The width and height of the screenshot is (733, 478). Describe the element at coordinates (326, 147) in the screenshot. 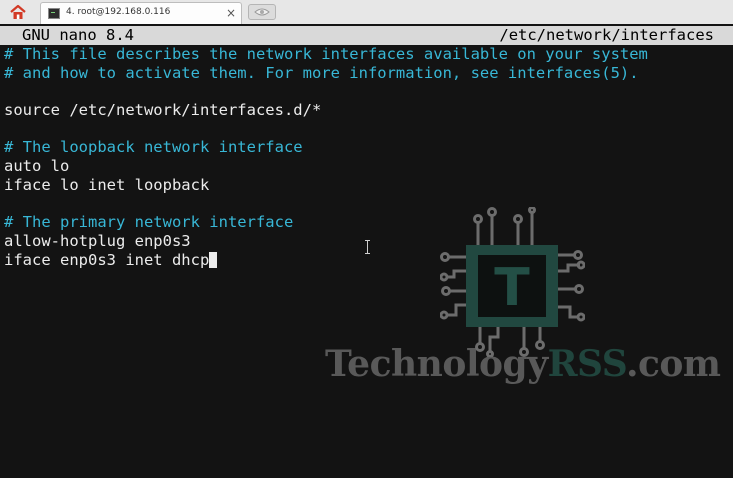

I see `comment-line: # The loopback network interface` at that location.